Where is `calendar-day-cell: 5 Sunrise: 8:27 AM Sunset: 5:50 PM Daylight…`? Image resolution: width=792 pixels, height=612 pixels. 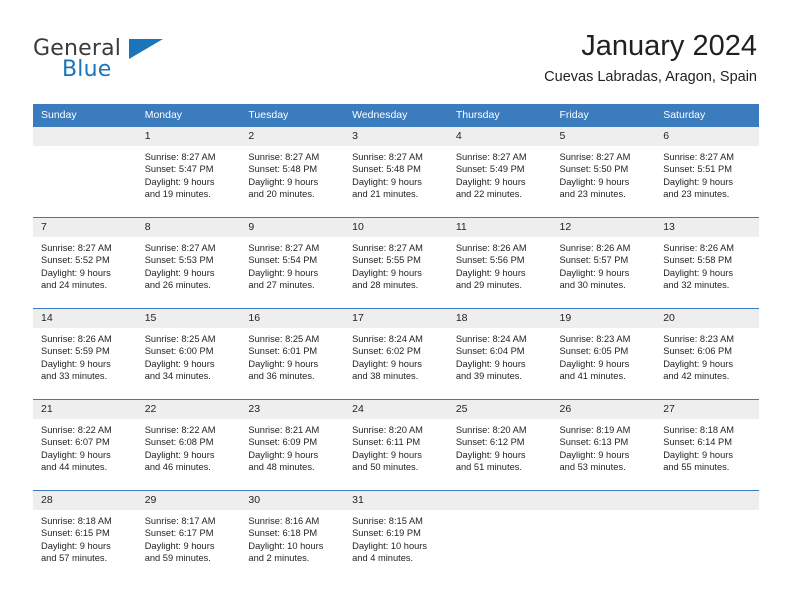
calendar-day-cell: 5 Sunrise: 8:27 AM Sunset: 5:50 PM Daylight… is located at coordinates (603, 172).